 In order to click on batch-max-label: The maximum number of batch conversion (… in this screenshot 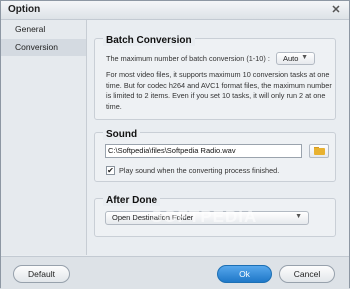, I will do `click(188, 58)`.